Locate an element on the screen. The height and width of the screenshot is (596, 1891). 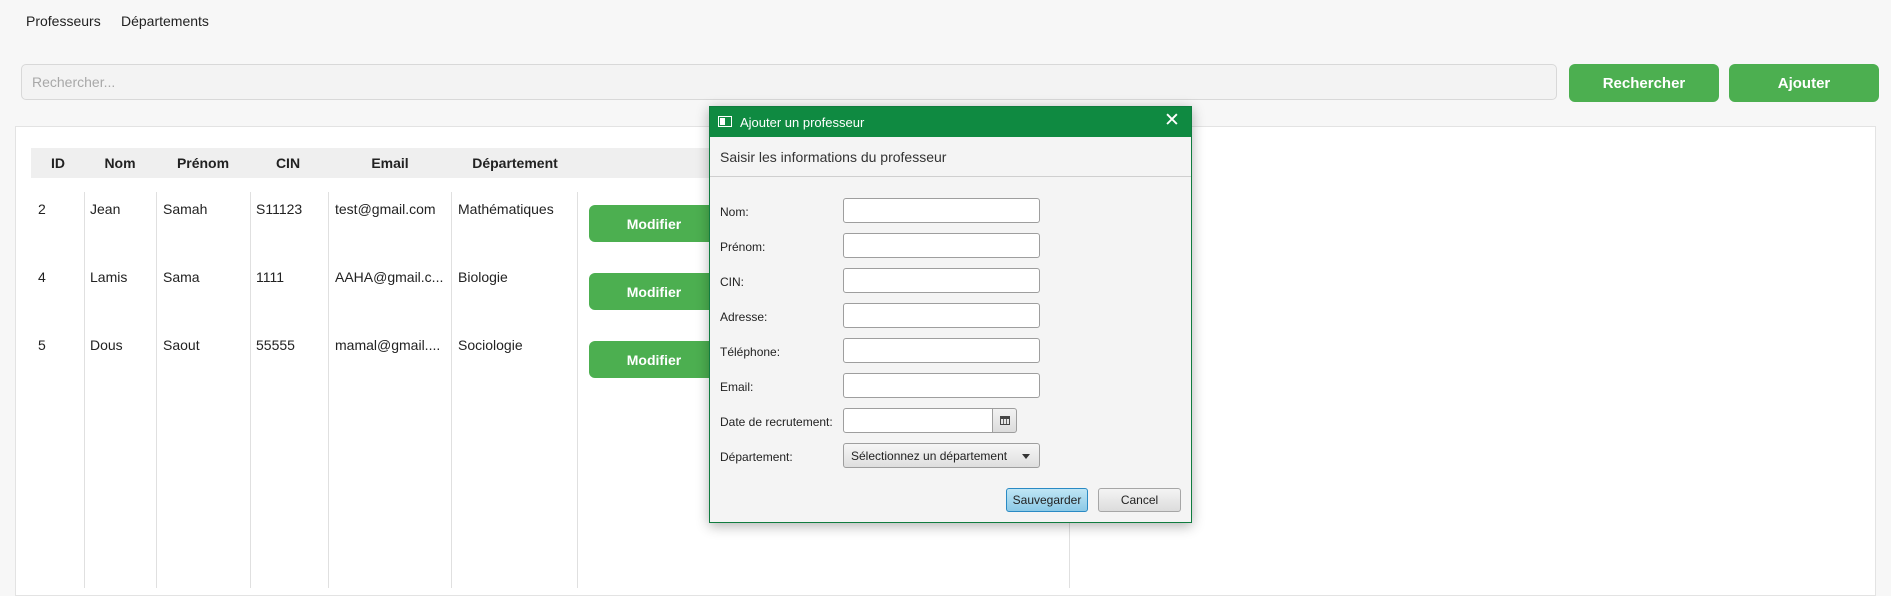
cell-prenom: Saout is located at coordinates (181, 345).